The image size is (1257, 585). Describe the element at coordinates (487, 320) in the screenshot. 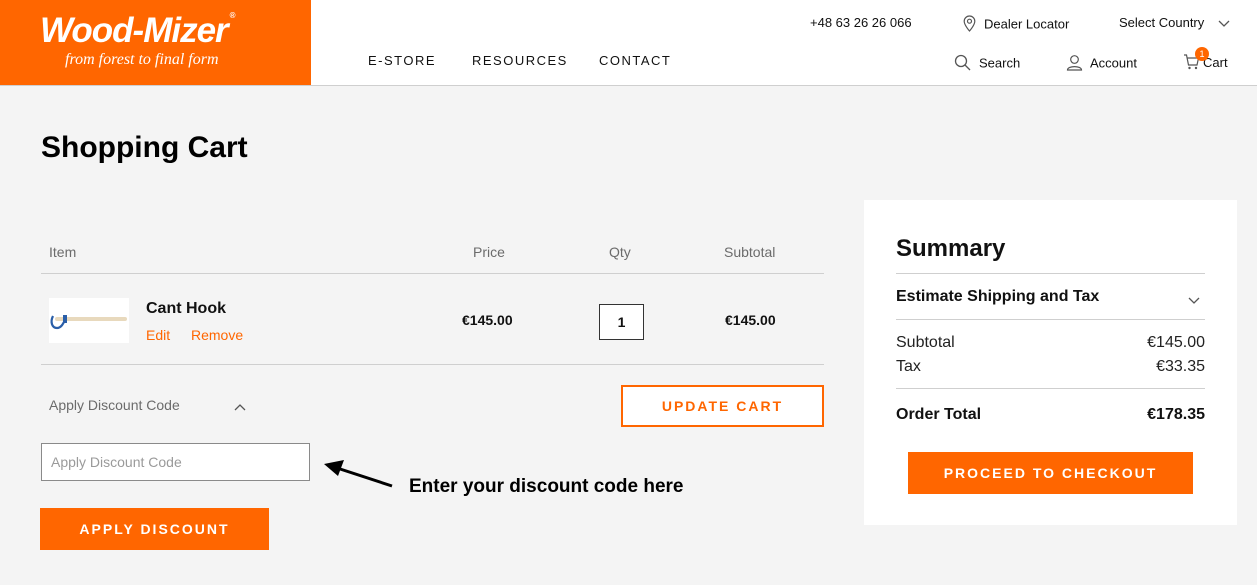

I see `item-price: €145.00` at that location.